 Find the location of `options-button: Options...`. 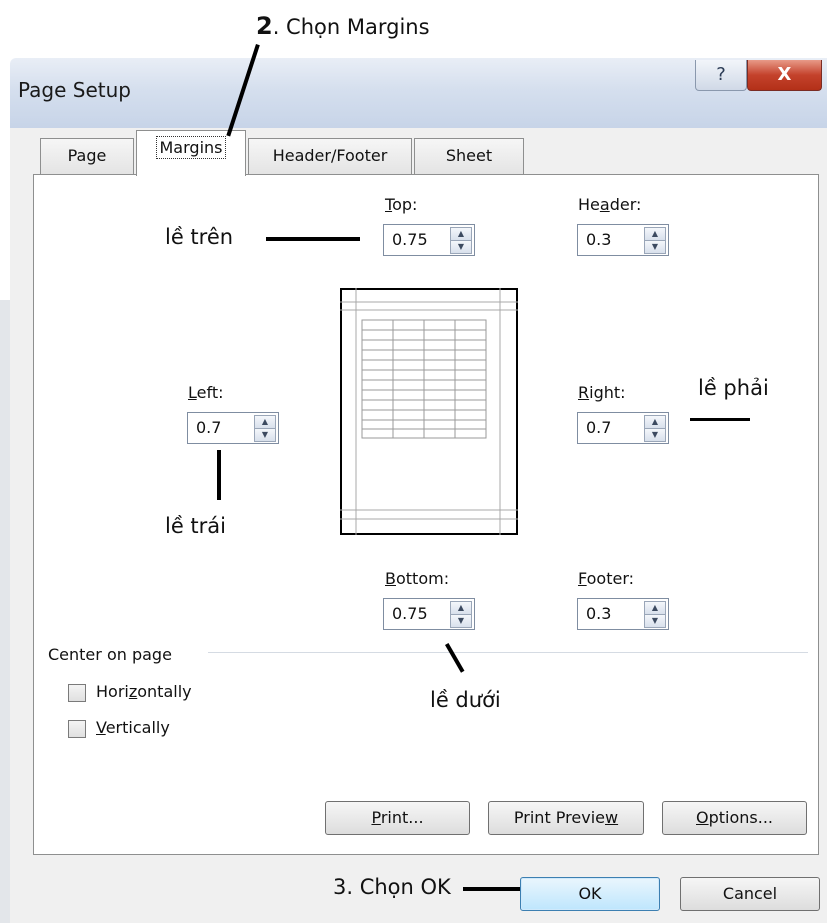

options-button: Options... is located at coordinates (734, 818).